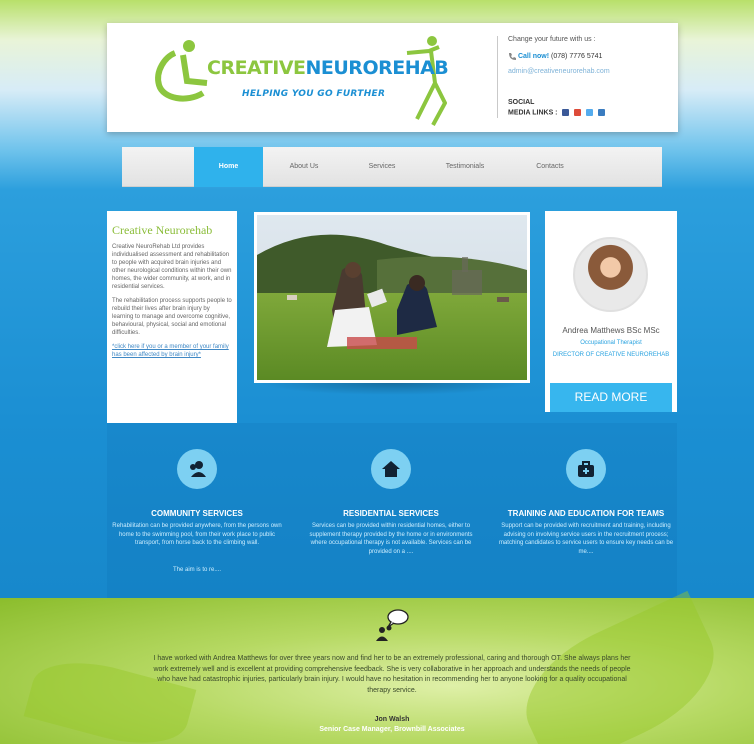 The image size is (754, 744). I want to click on logo-wordmark: CREATIVENEUROREHAB, so click(328, 68).